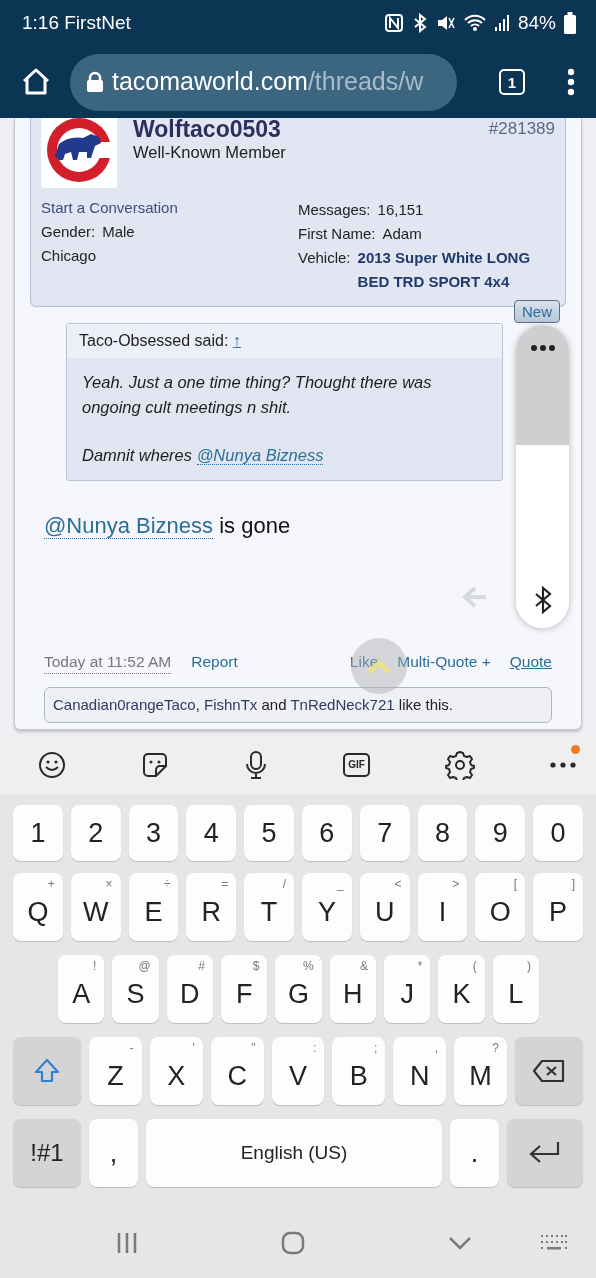  I want to click on gif-button: GIF, so click(356, 765).